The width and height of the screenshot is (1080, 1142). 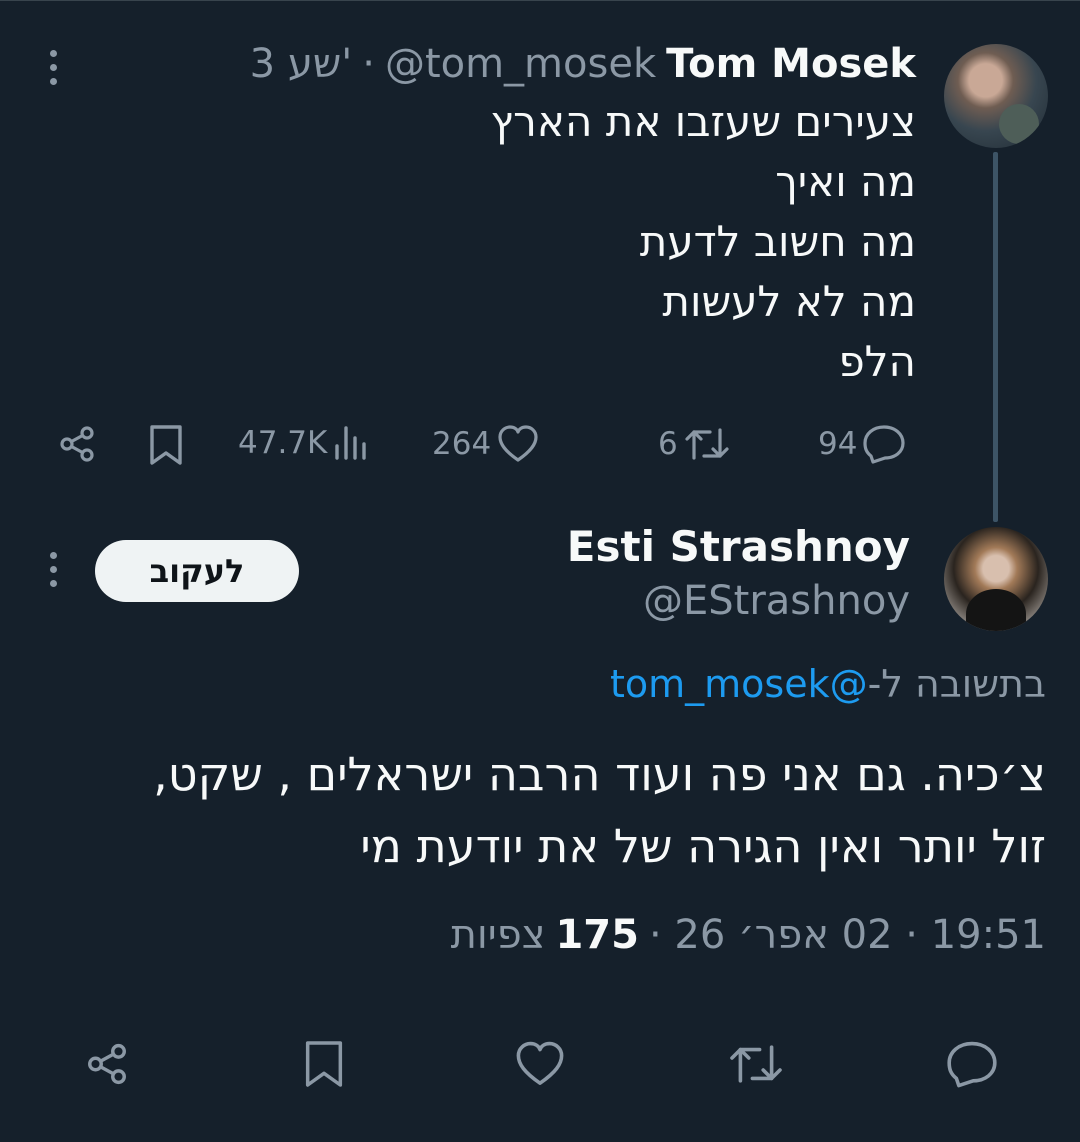 I want to click on main-tweet-meta: 19:51 · 02 אפר׳ 26 · 175 צפיות, so click(x=748, y=935).